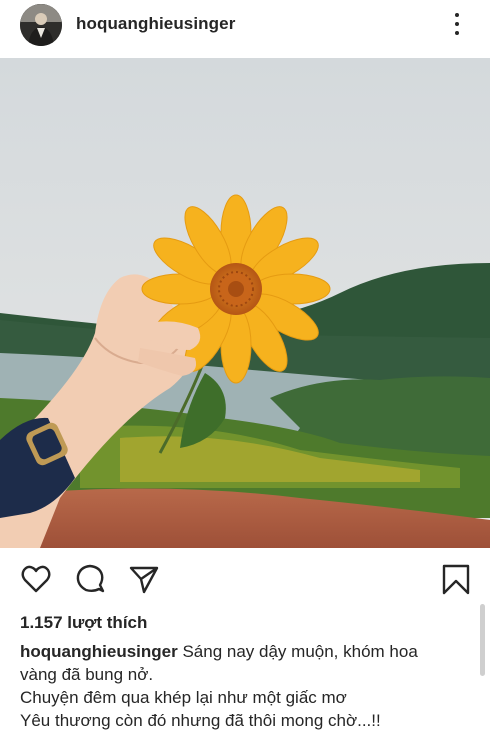 This screenshot has width=490, height=746. I want to click on more-options-icon, so click(457, 24).